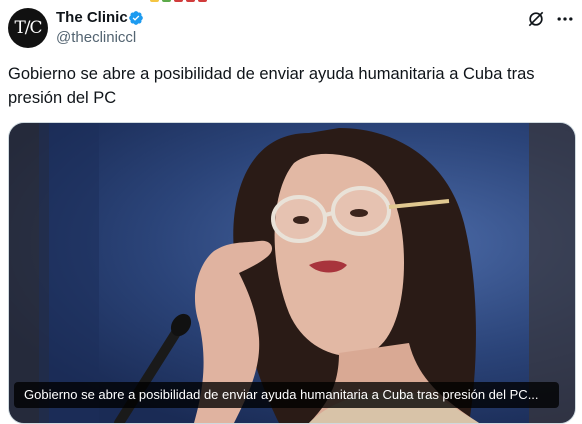 The image size is (582, 424). Describe the element at coordinates (178, 1) in the screenshot. I see `emoji-row` at that location.